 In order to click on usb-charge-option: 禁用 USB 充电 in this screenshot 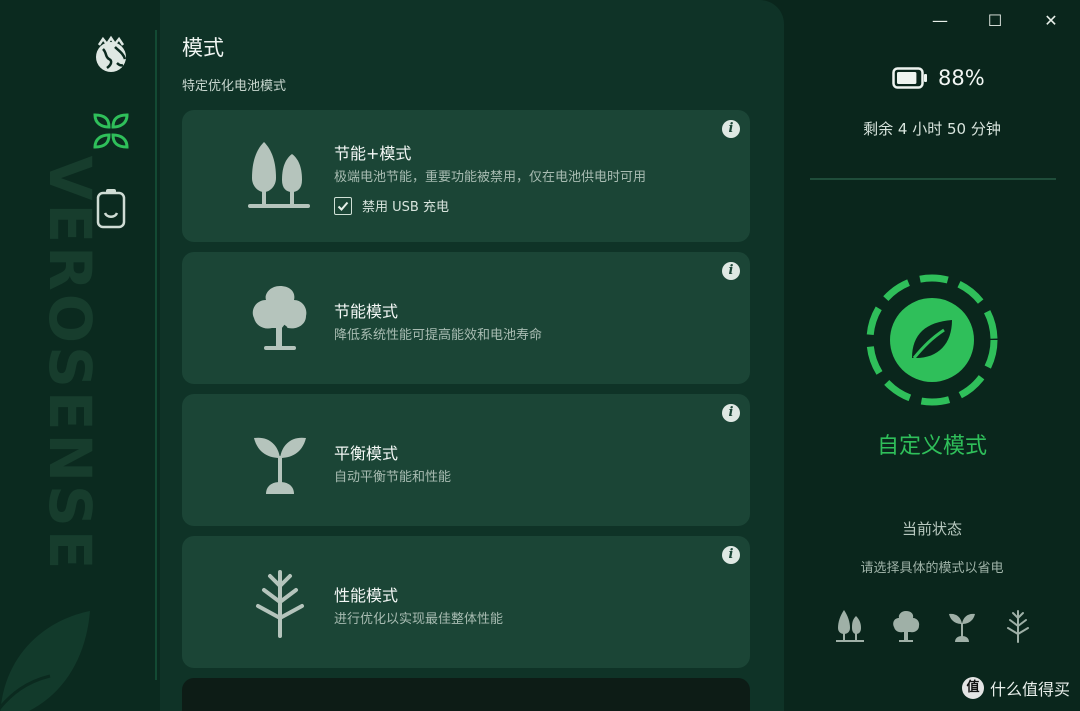, I will do `click(391, 205)`.